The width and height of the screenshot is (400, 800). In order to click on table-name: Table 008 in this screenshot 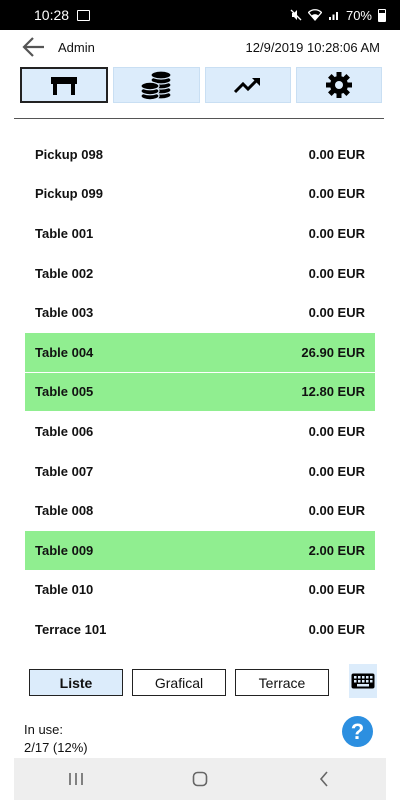, I will do `click(64, 511)`.